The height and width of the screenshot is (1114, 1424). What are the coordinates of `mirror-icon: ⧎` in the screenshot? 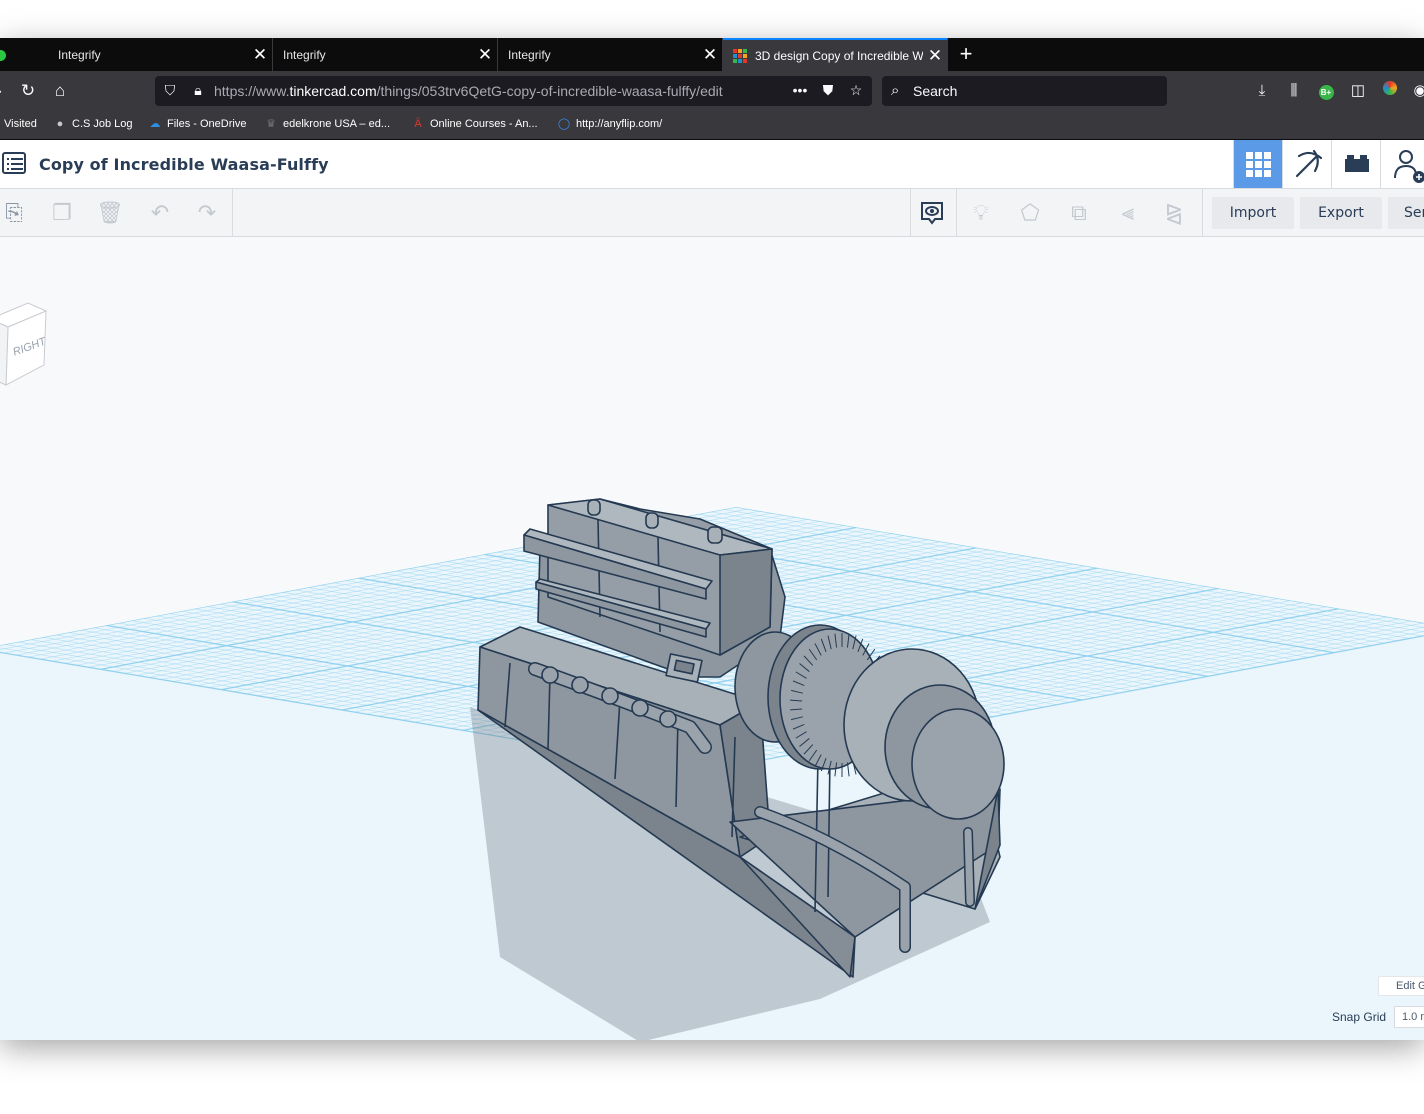 It's located at (1174, 213).